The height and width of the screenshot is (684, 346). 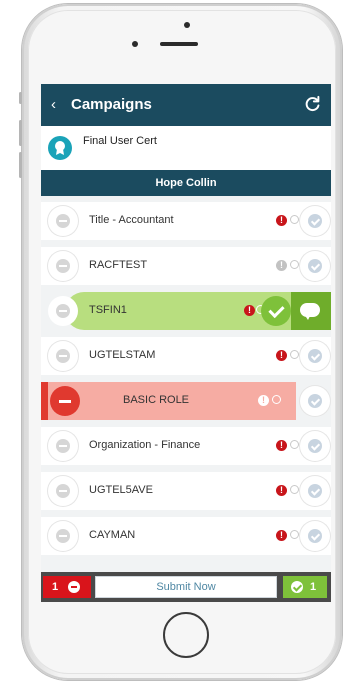 What do you see at coordinates (55, 587) in the screenshot?
I see `revoked-count: 1` at bounding box center [55, 587].